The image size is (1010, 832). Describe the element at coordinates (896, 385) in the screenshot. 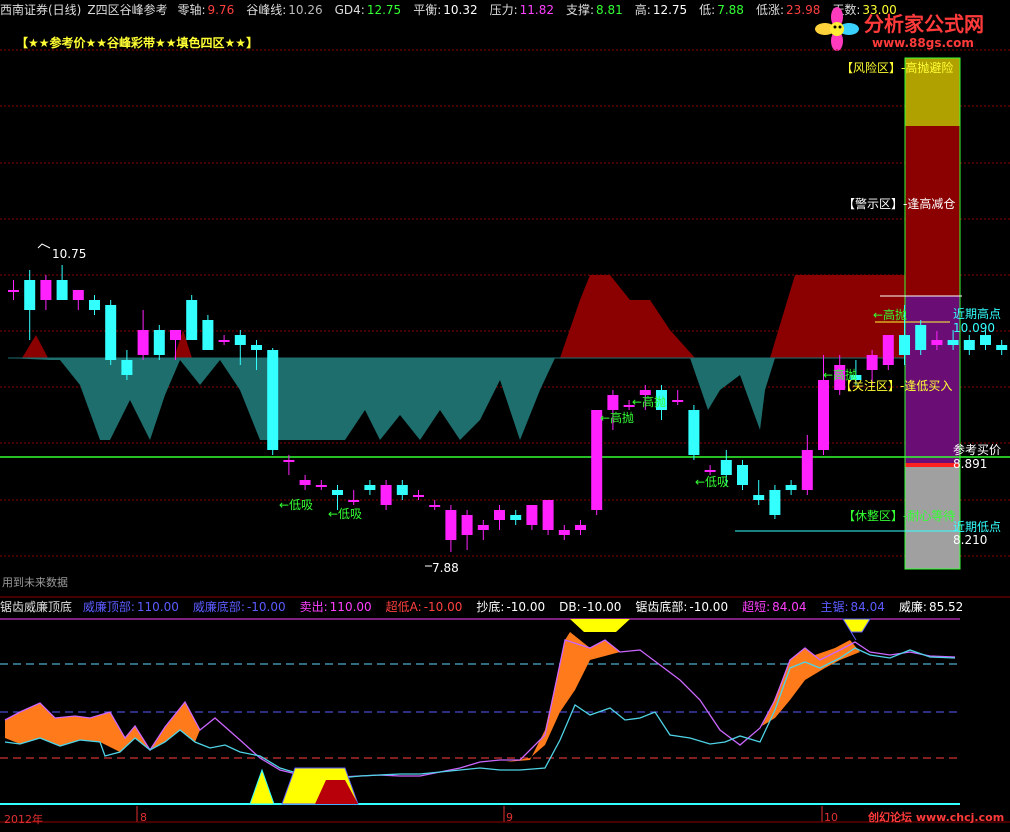

I see `zone-focus-label: 【关注区】-逢低买入` at that location.